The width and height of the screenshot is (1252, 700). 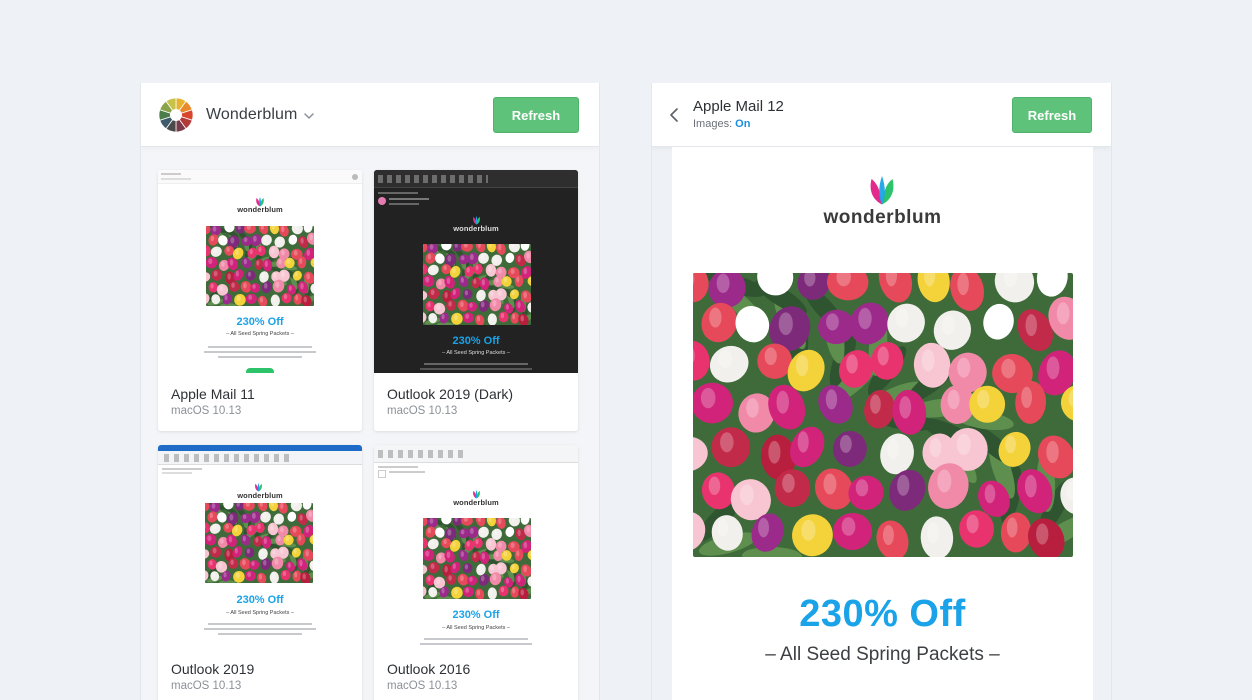 I want to click on tulip-logo-icon, so click(x=882, y=190).